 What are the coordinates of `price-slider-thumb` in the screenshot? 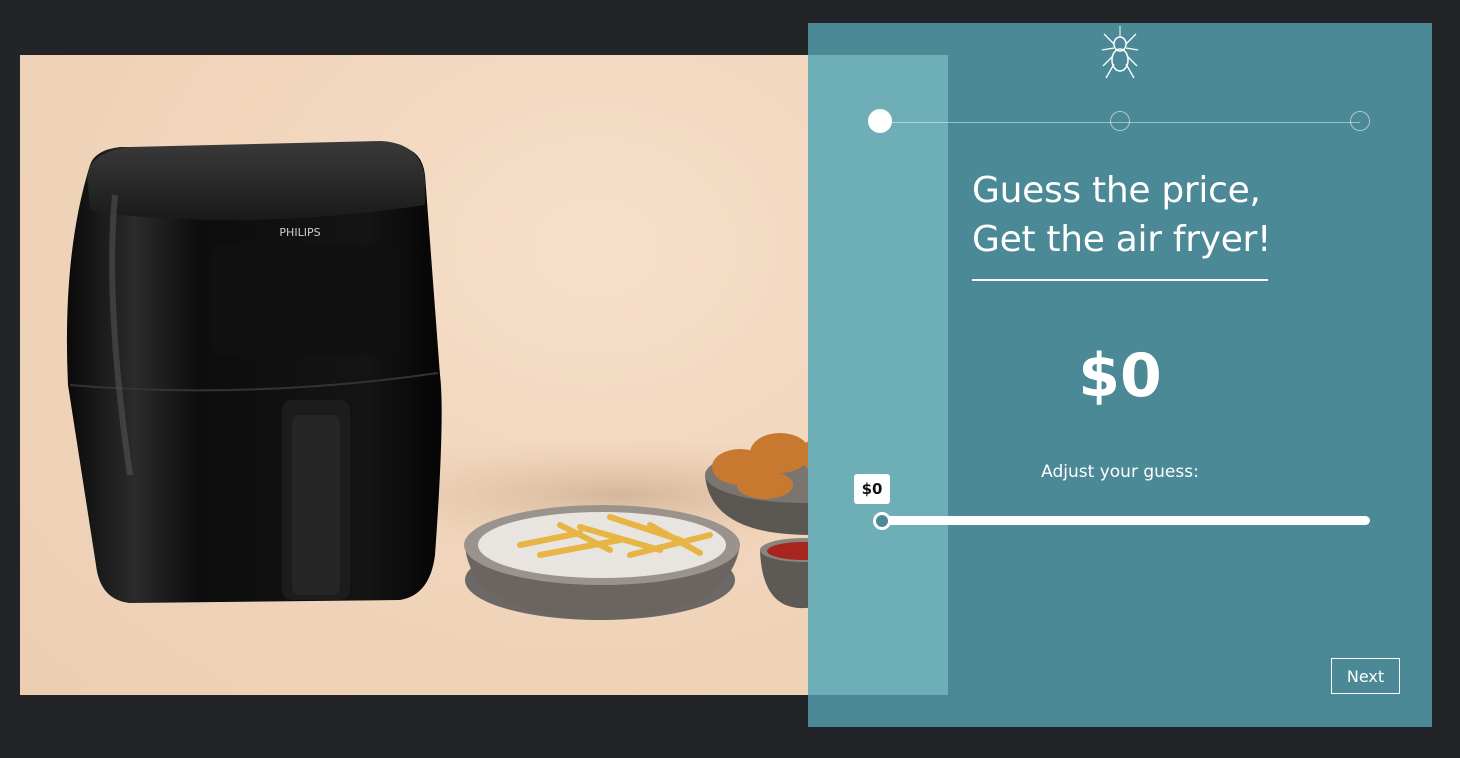 It's located at (882, 521).